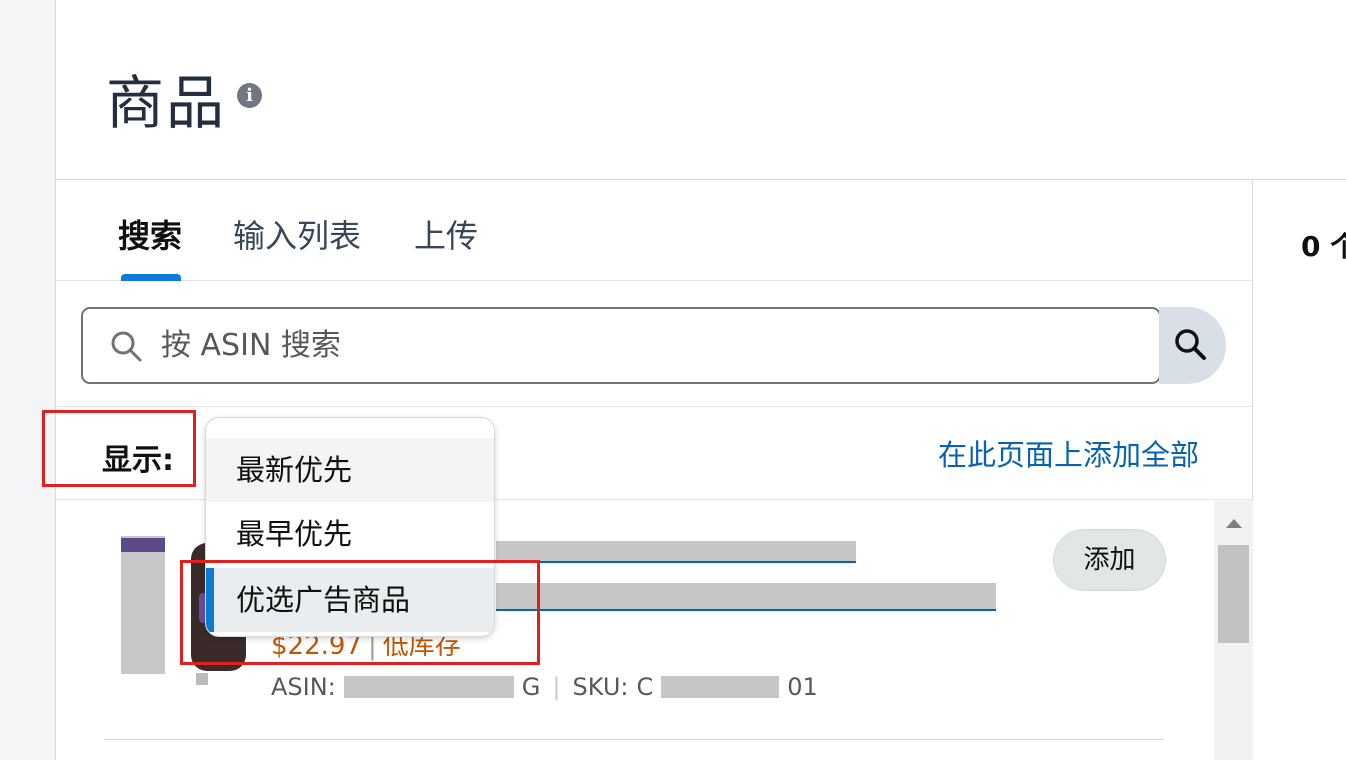 The height and width of the screenshot is (760, 1346). Describe the element at coordinates (1234, 523) in the screenshot. I see `scroll-up-arrow-icon` at that location.